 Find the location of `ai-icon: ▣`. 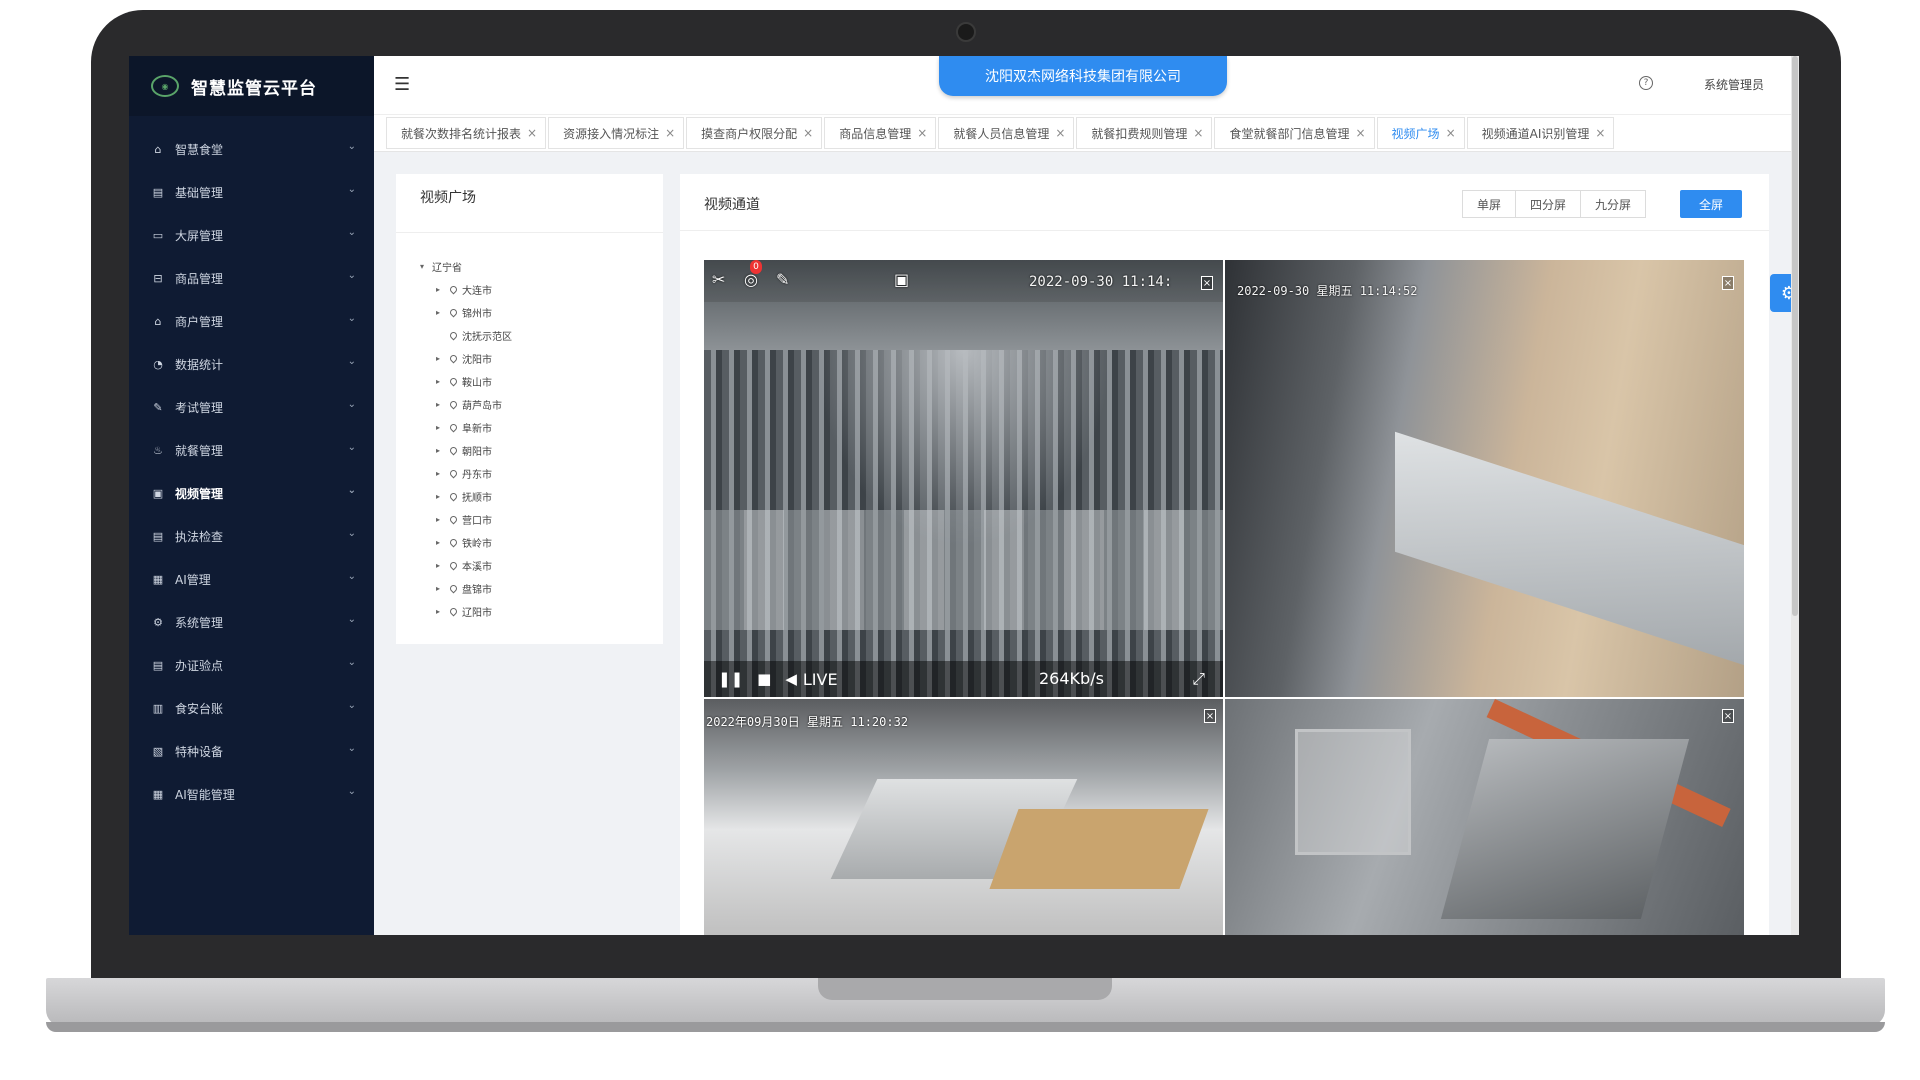

ai-icon: ▣ is located at coordinates (901, 279).